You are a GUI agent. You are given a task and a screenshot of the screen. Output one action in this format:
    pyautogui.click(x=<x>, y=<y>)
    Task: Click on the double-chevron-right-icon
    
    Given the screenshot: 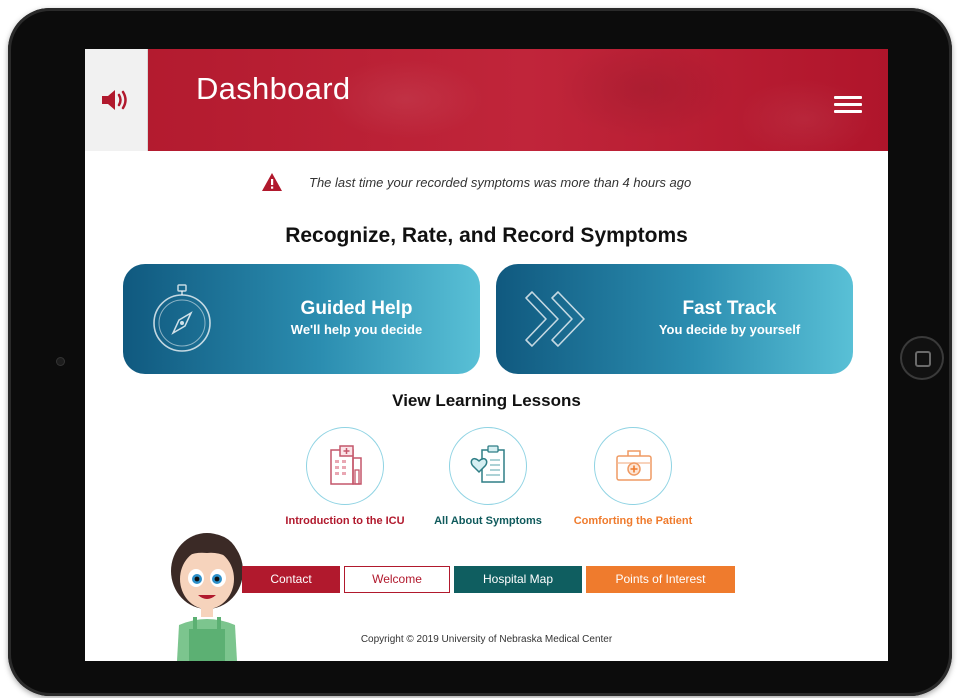 What is the action you would take?
    pyautogui.click(x=555, y=319)
    